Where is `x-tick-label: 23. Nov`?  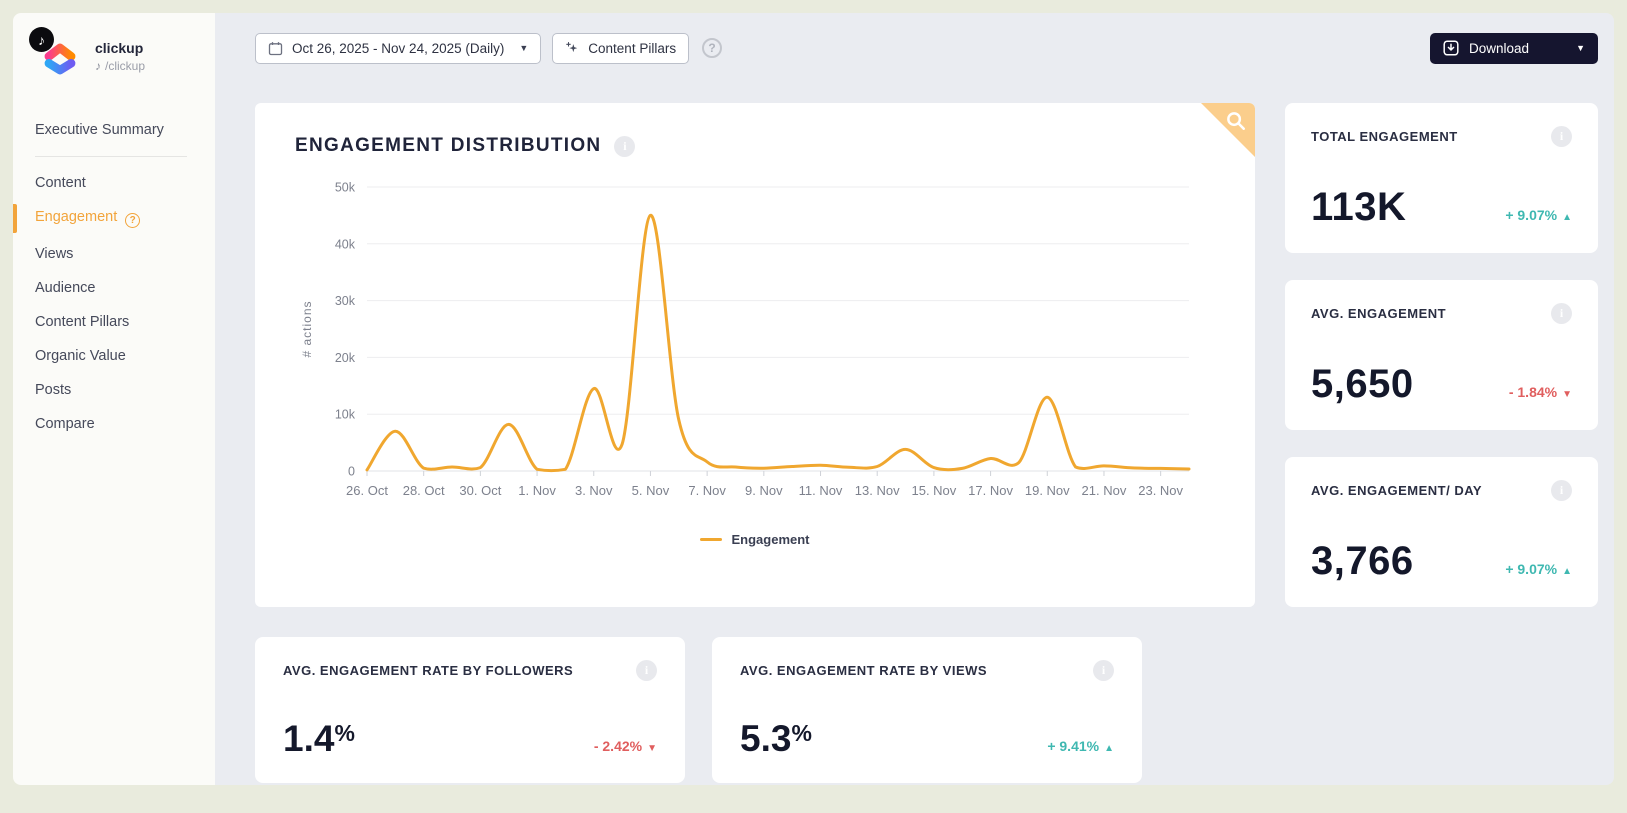
x-tick-label: 23. Nov is located at coordinates (1160, 490).